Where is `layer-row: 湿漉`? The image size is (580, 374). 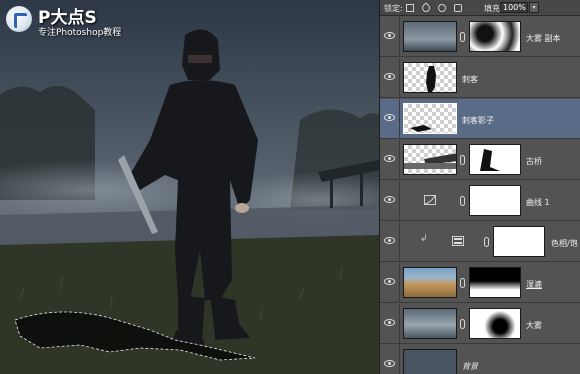
layer-row: 湿漉 is located at coordinates (480, 283).